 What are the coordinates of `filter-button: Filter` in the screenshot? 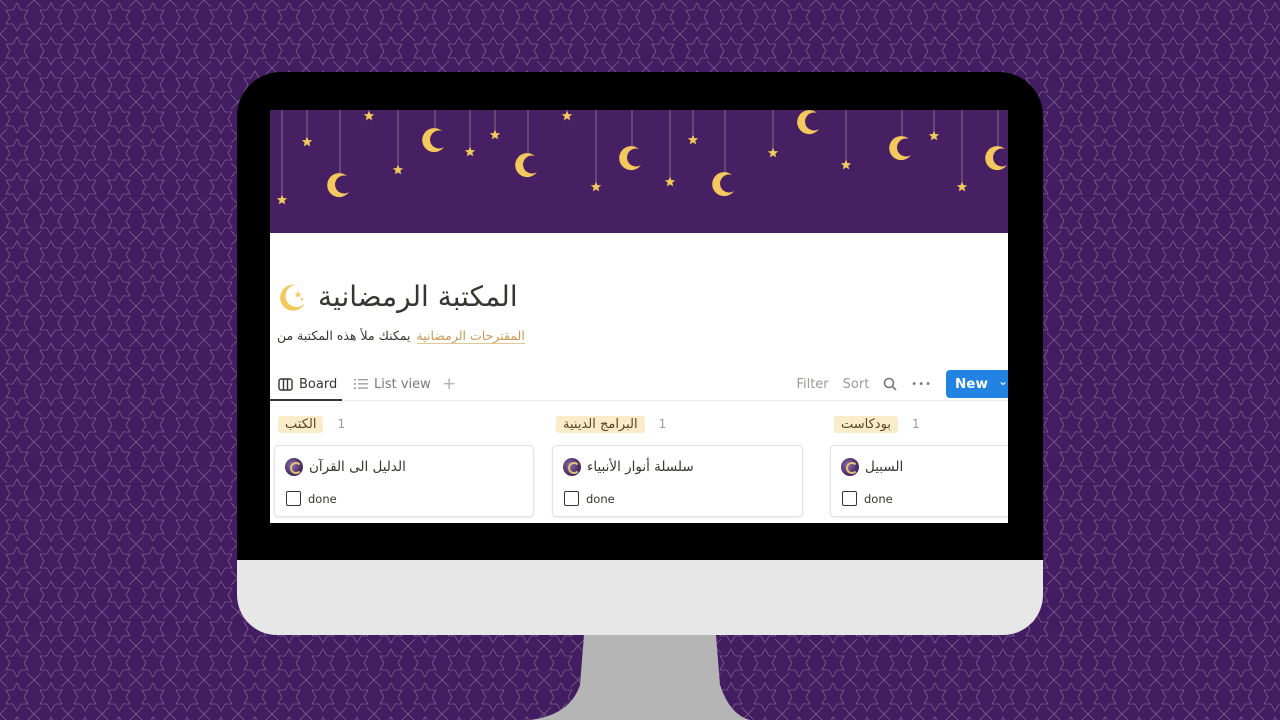 It's located at (812, 384).